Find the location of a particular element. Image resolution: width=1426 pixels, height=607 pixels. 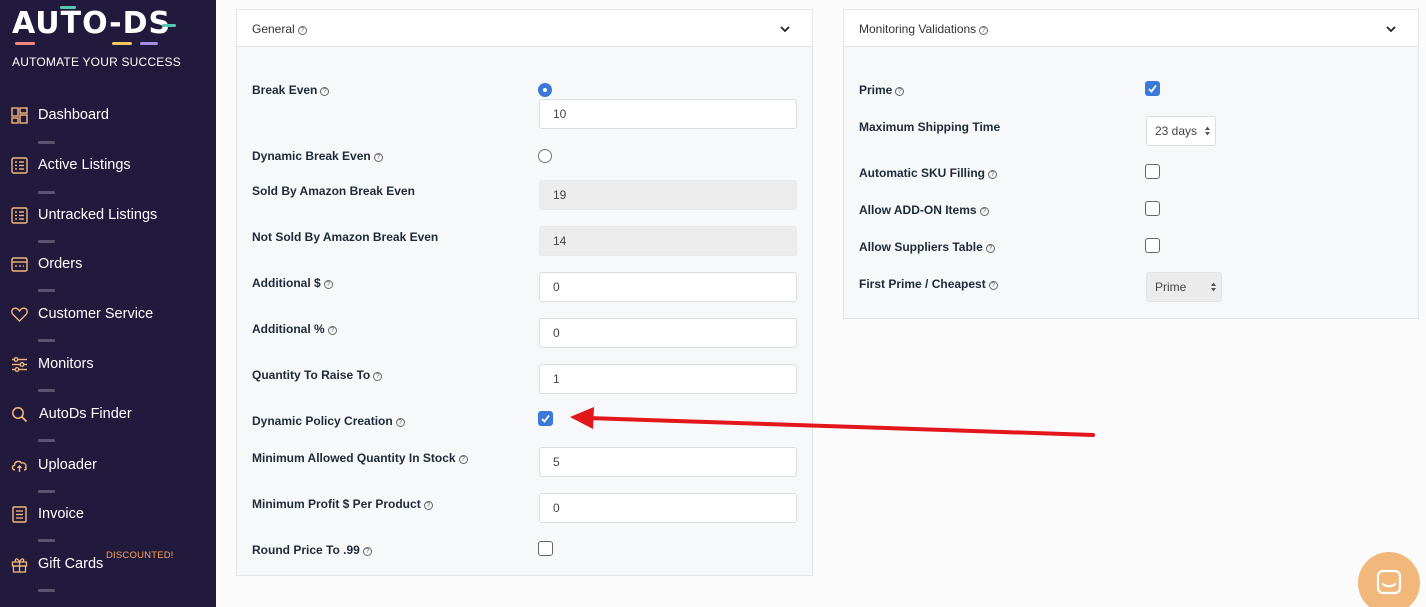

break-even-radio is located at coordinates (545, 90).